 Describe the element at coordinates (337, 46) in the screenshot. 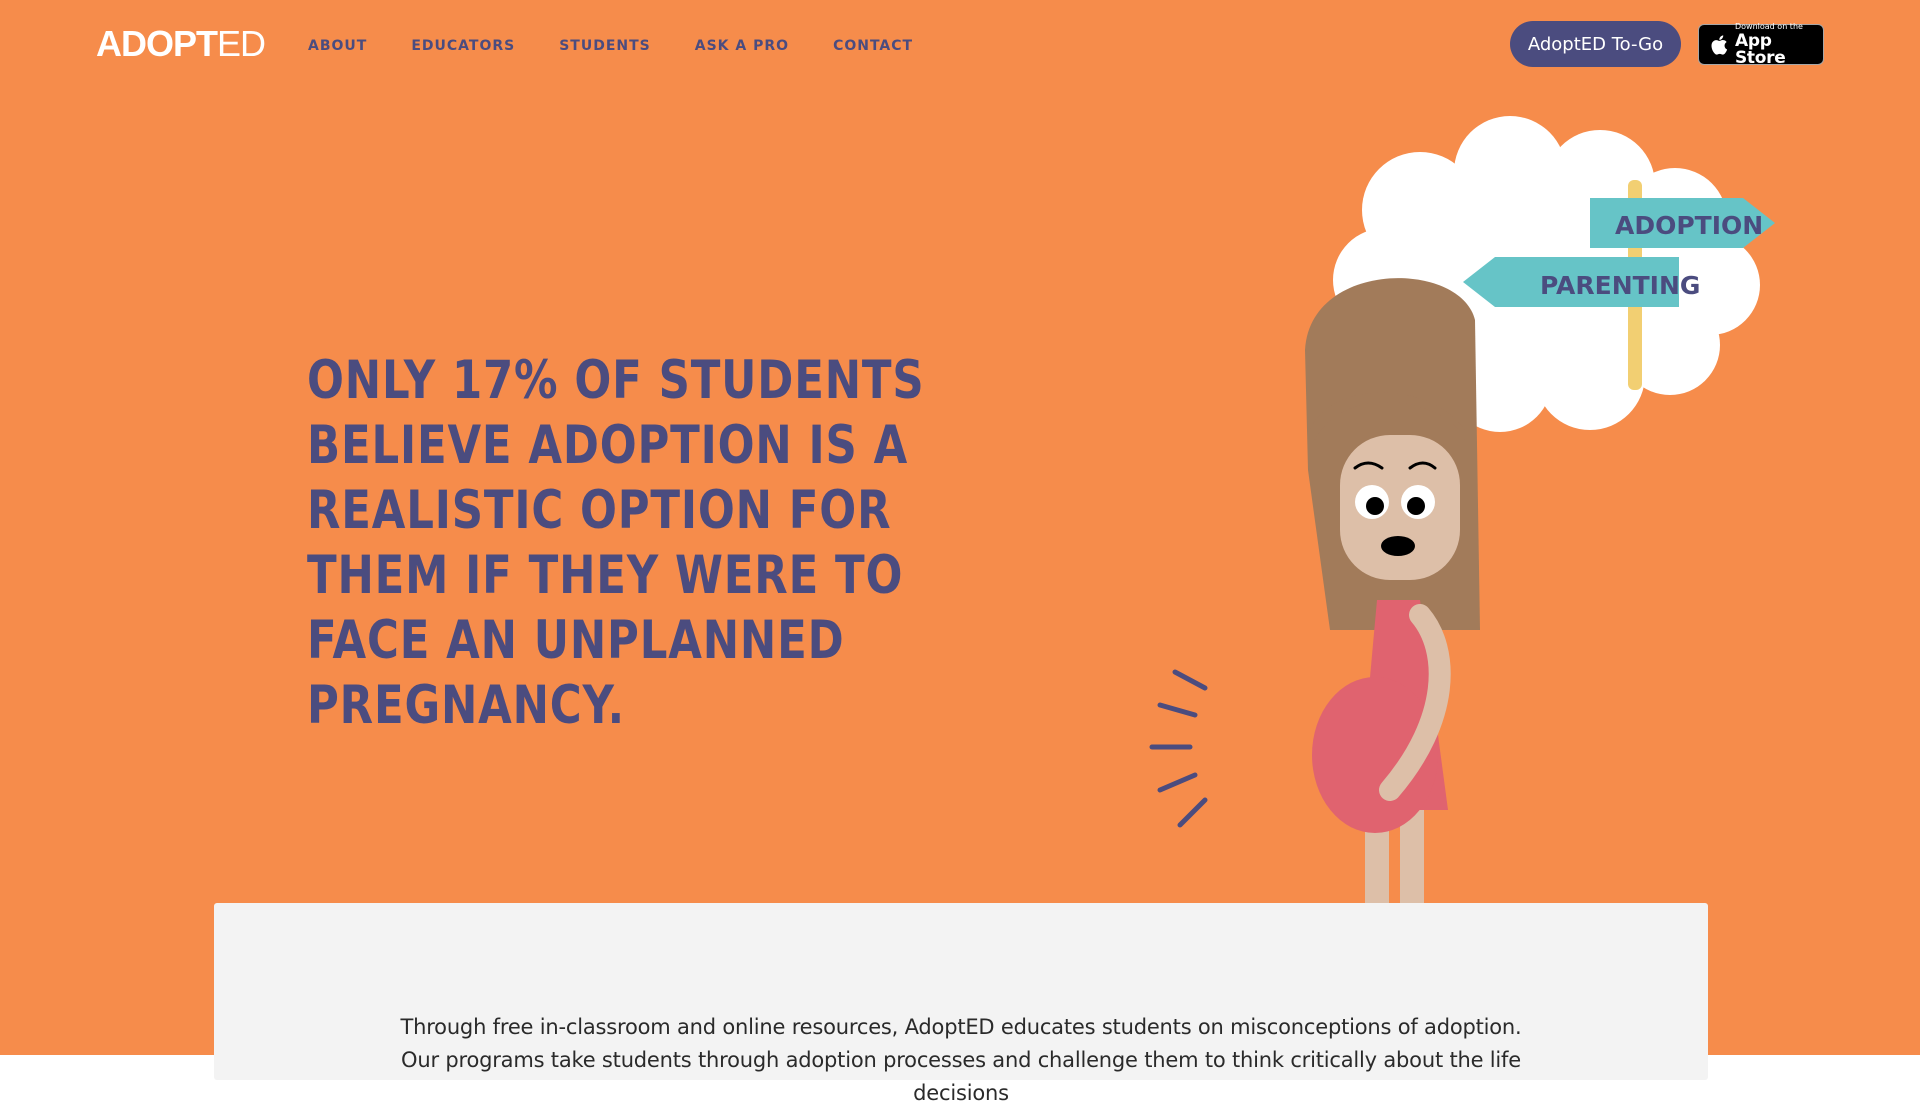

I see `nav-about: ABOUT` at that location.